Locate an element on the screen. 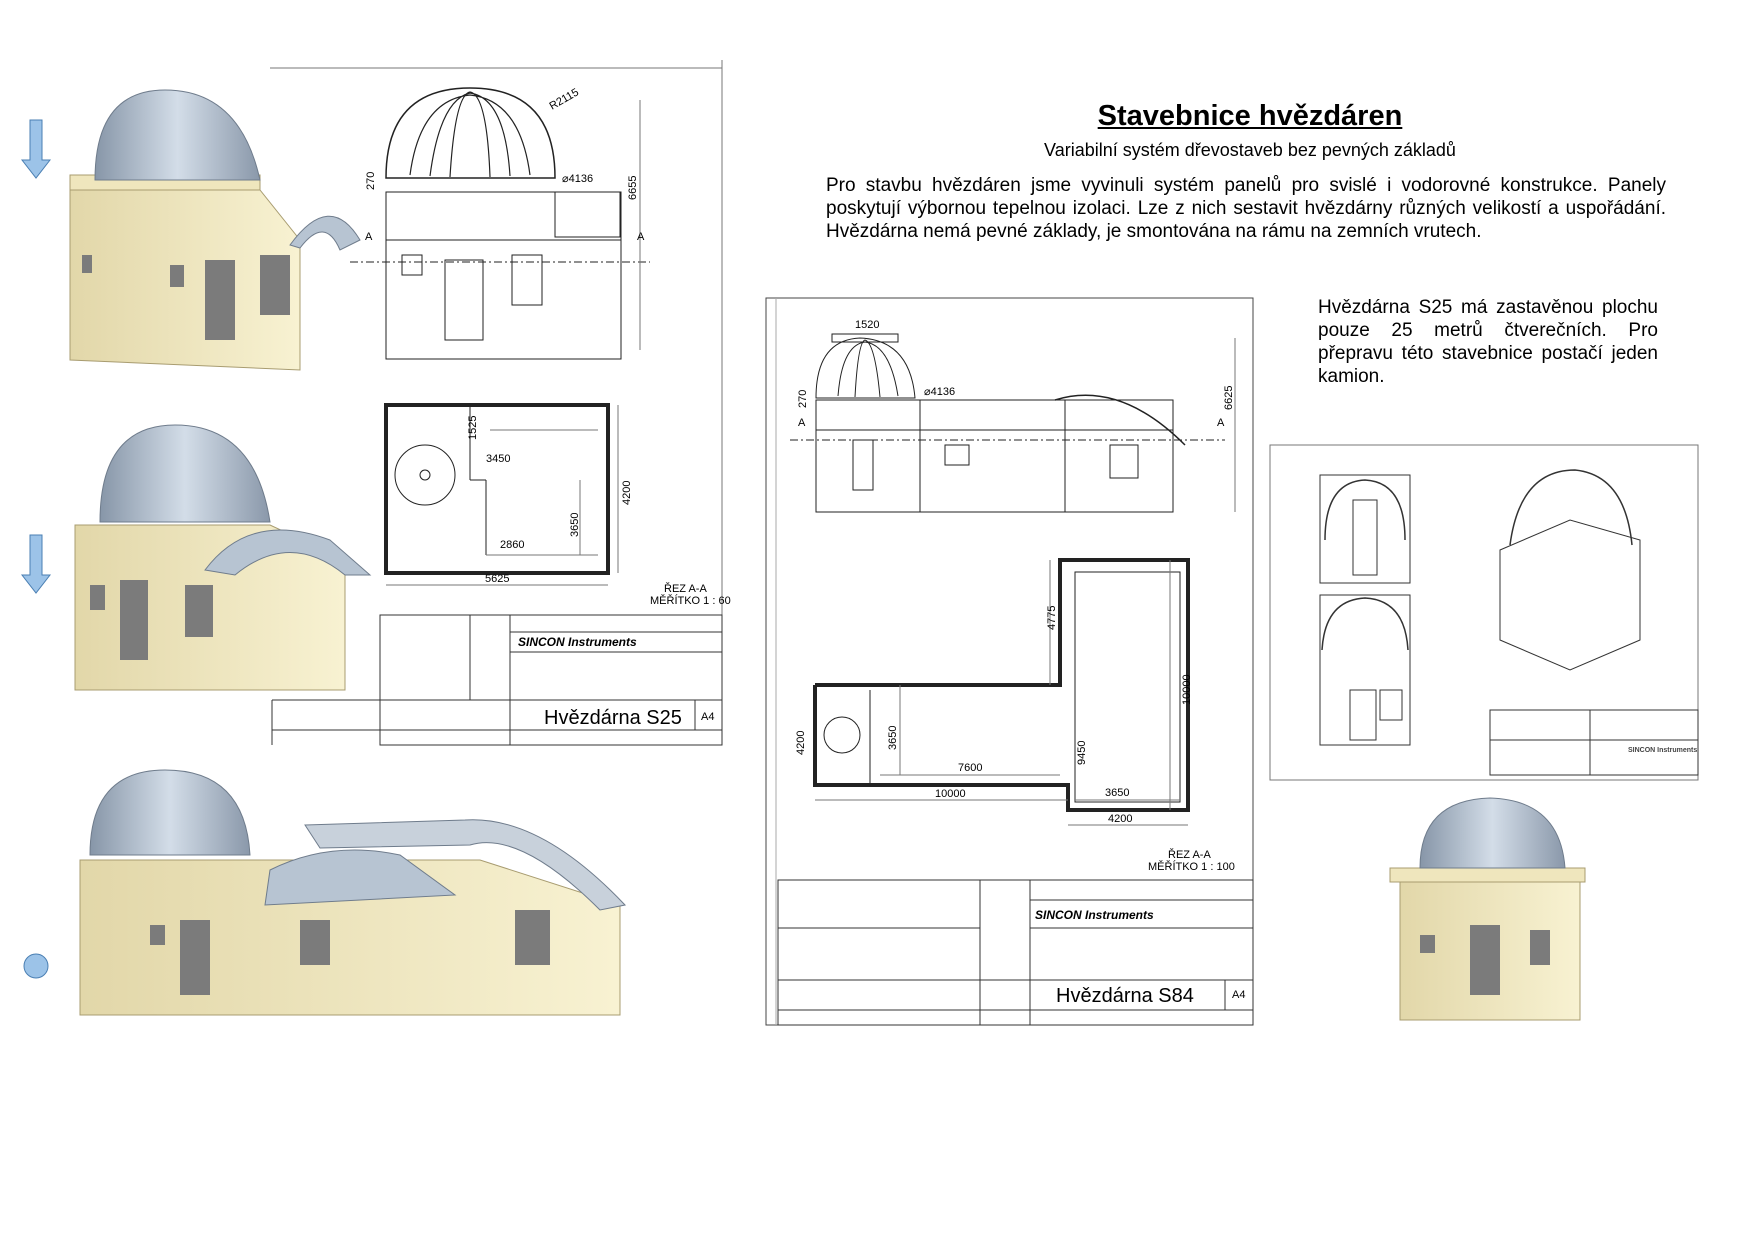  svg-text: 6655 is located at coordinates (633, 188).